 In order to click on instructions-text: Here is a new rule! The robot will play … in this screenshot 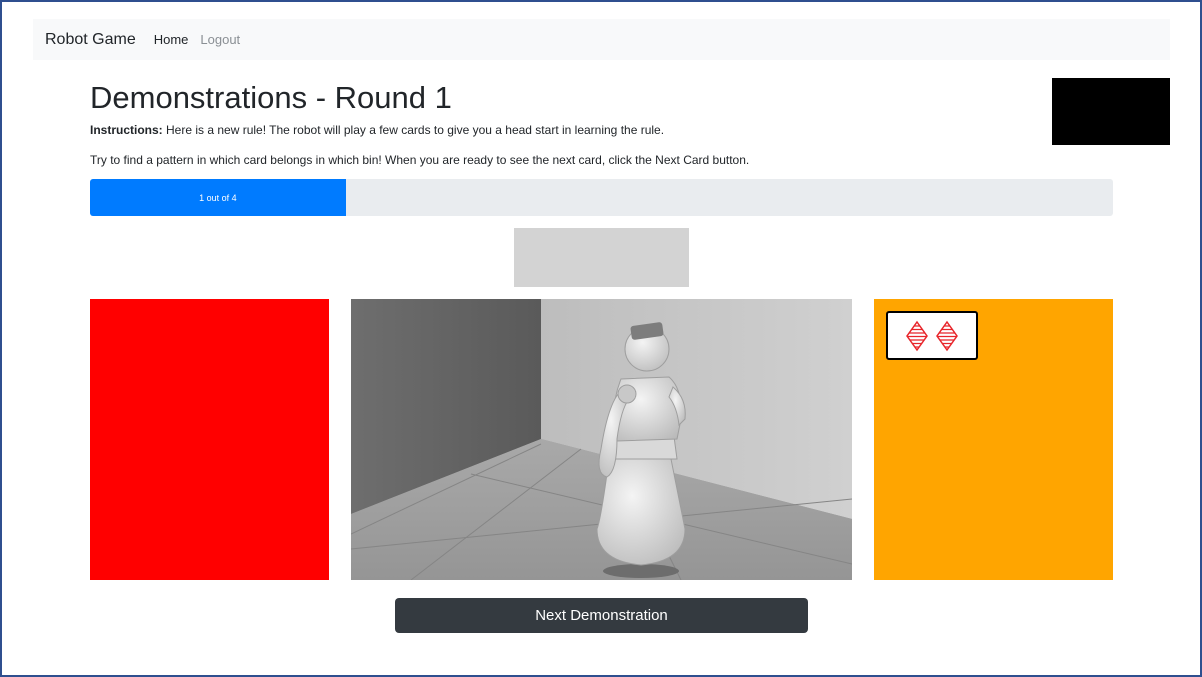, I will do `click(413, 130)`.